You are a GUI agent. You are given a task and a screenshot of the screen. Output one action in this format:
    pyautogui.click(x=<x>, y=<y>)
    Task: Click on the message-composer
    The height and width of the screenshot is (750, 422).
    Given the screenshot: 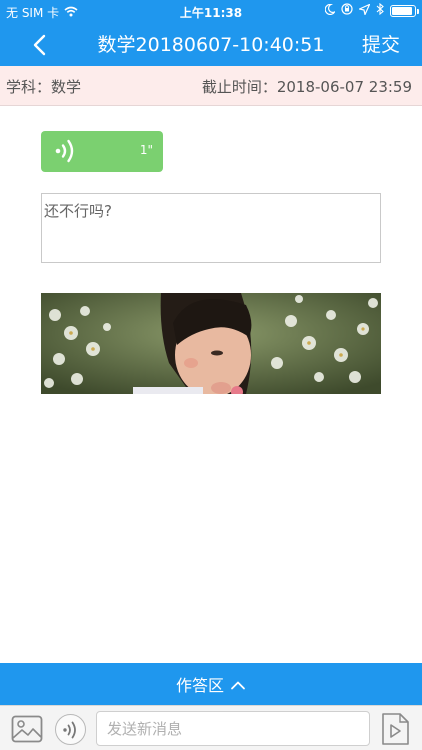 What is the action you would take?
    pyautogui.click(x=211, y=727)
    